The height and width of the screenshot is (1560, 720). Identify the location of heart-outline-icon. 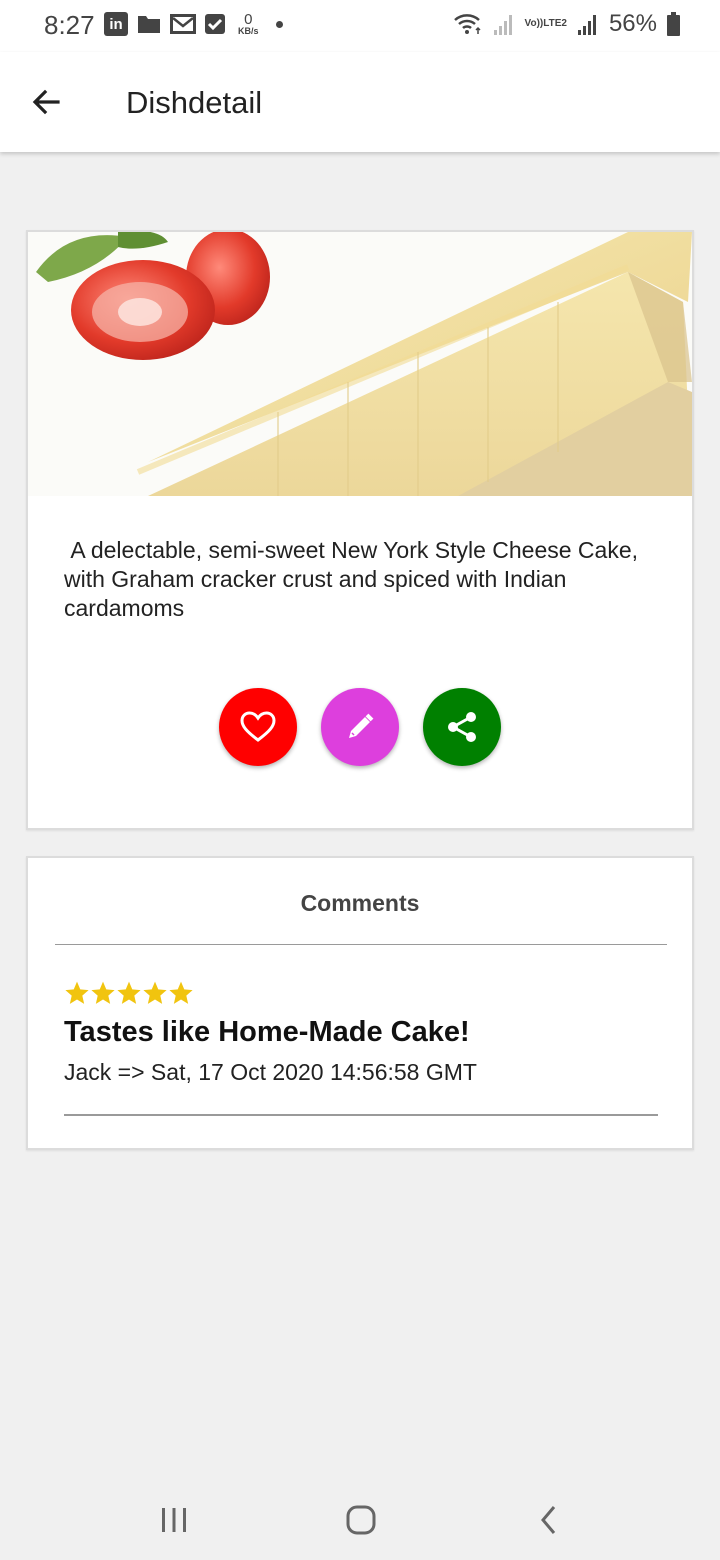
(258, 726).